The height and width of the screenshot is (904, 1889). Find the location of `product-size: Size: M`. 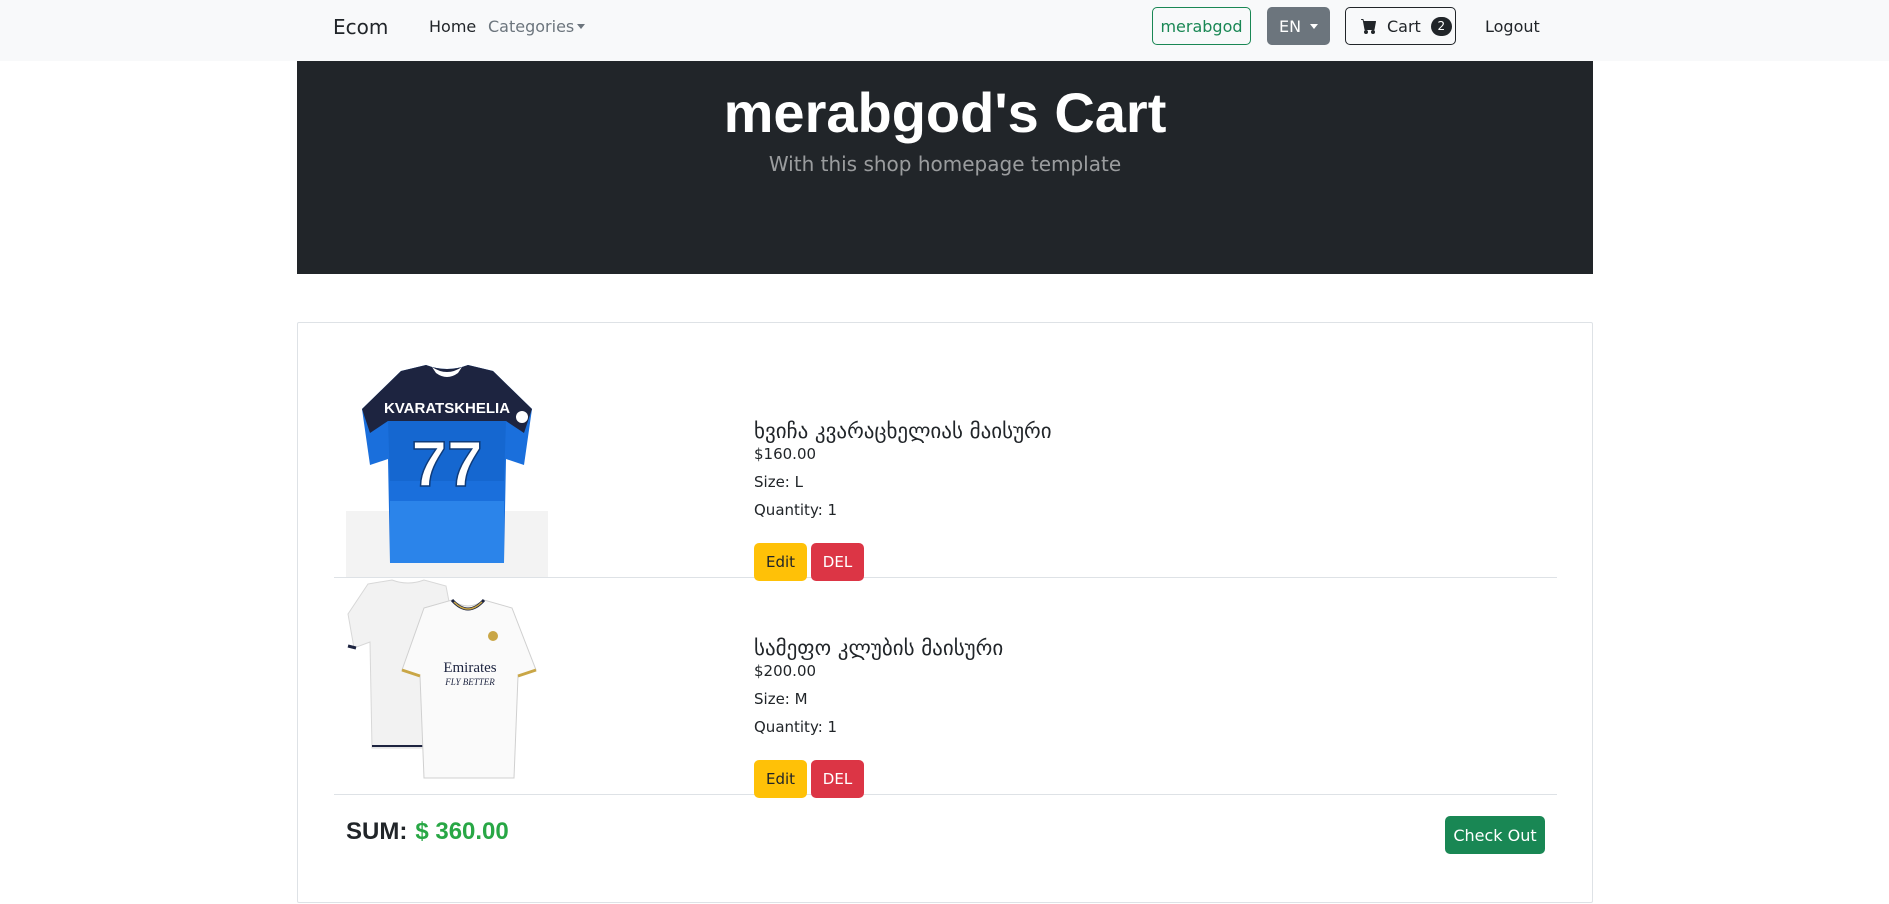

product-size: Size: M is located at coordinates (781, 699).